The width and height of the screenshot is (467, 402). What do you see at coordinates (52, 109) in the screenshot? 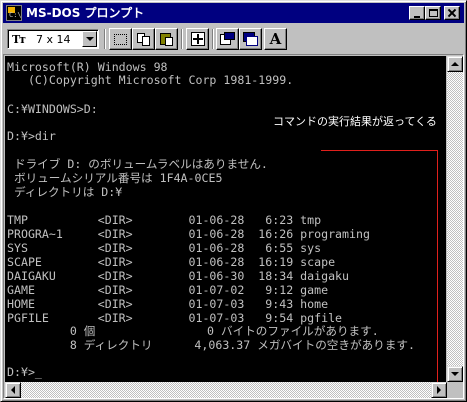
I see `console-line: C:¥WINDOWS>D:` at bounding box center [52, 109].